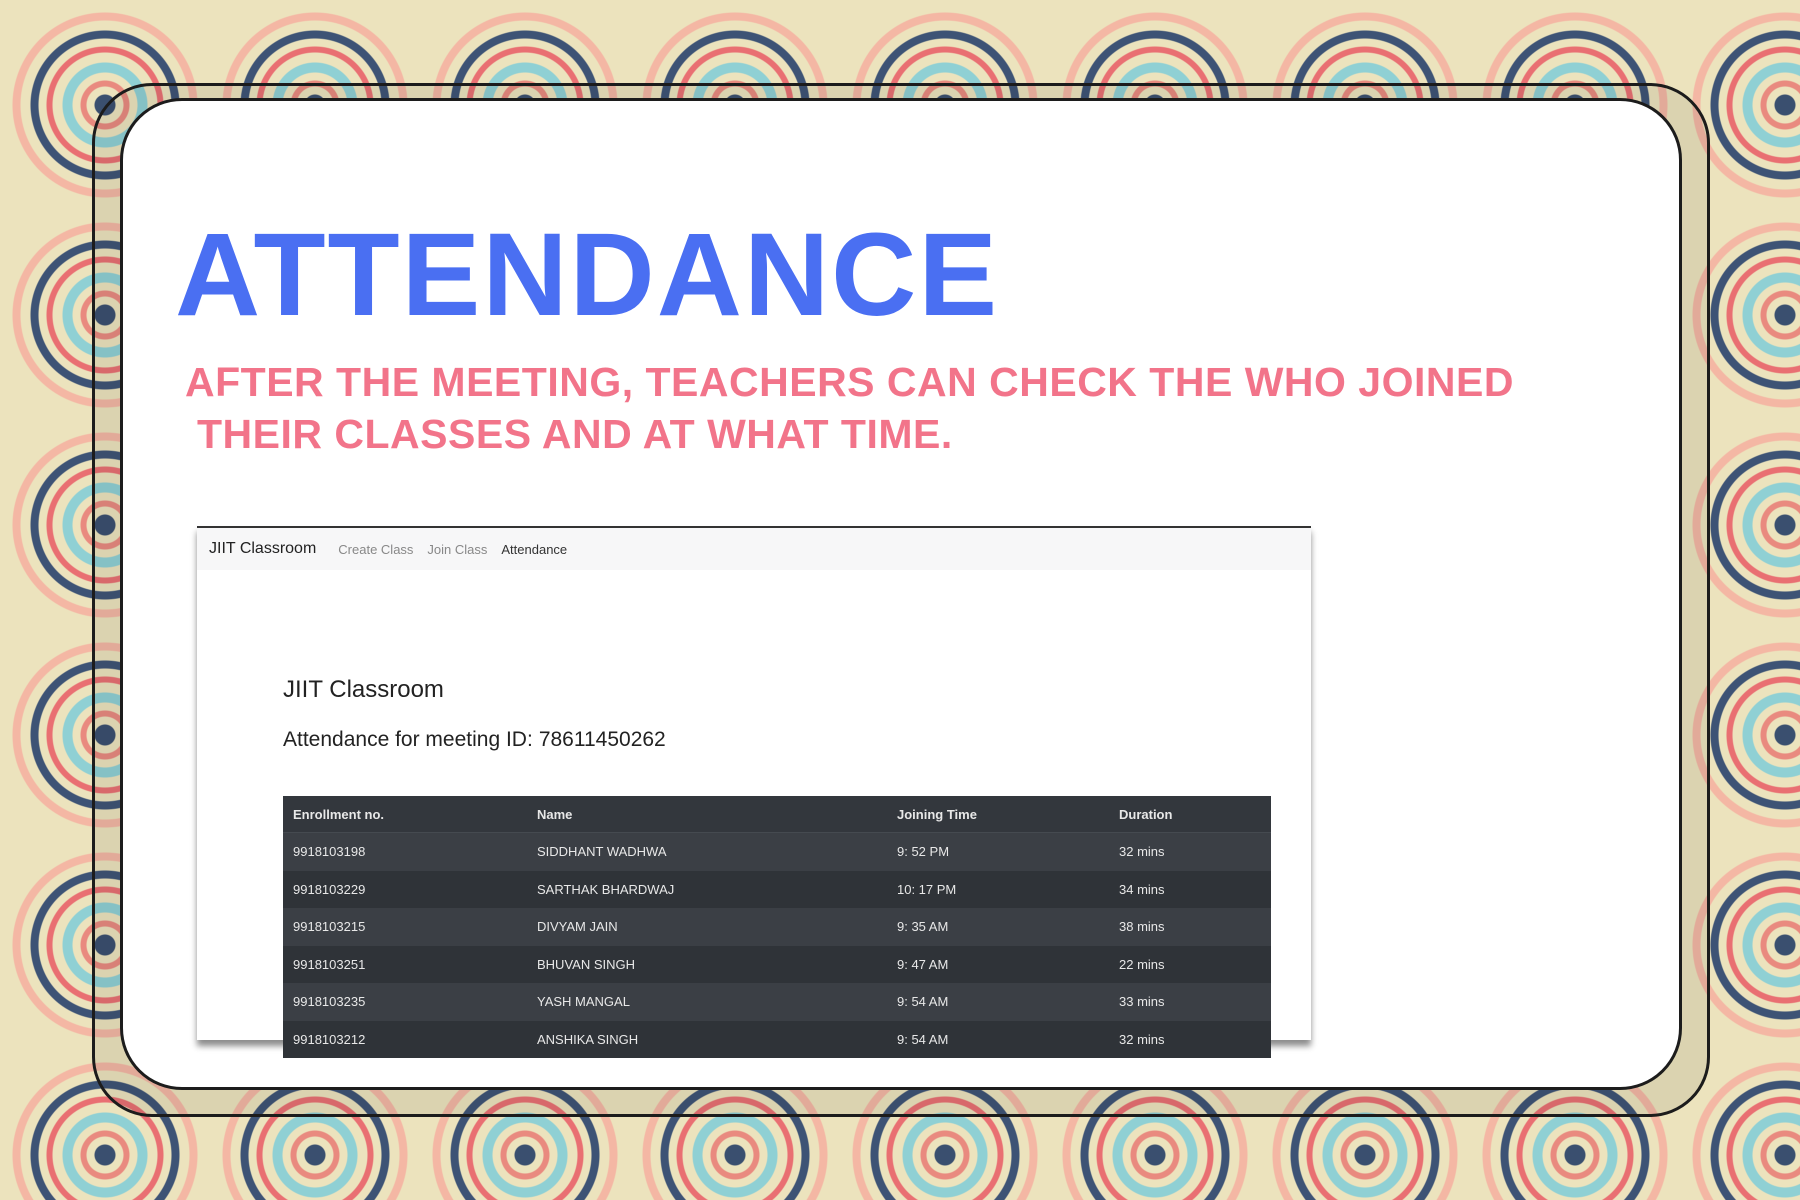 Image resolution: width=1800 pixels, height=1200 pixels. Describe the element at coordinates (329, 927) in the screenshot. I see `cell-enrollment: 9918103215` at that location.